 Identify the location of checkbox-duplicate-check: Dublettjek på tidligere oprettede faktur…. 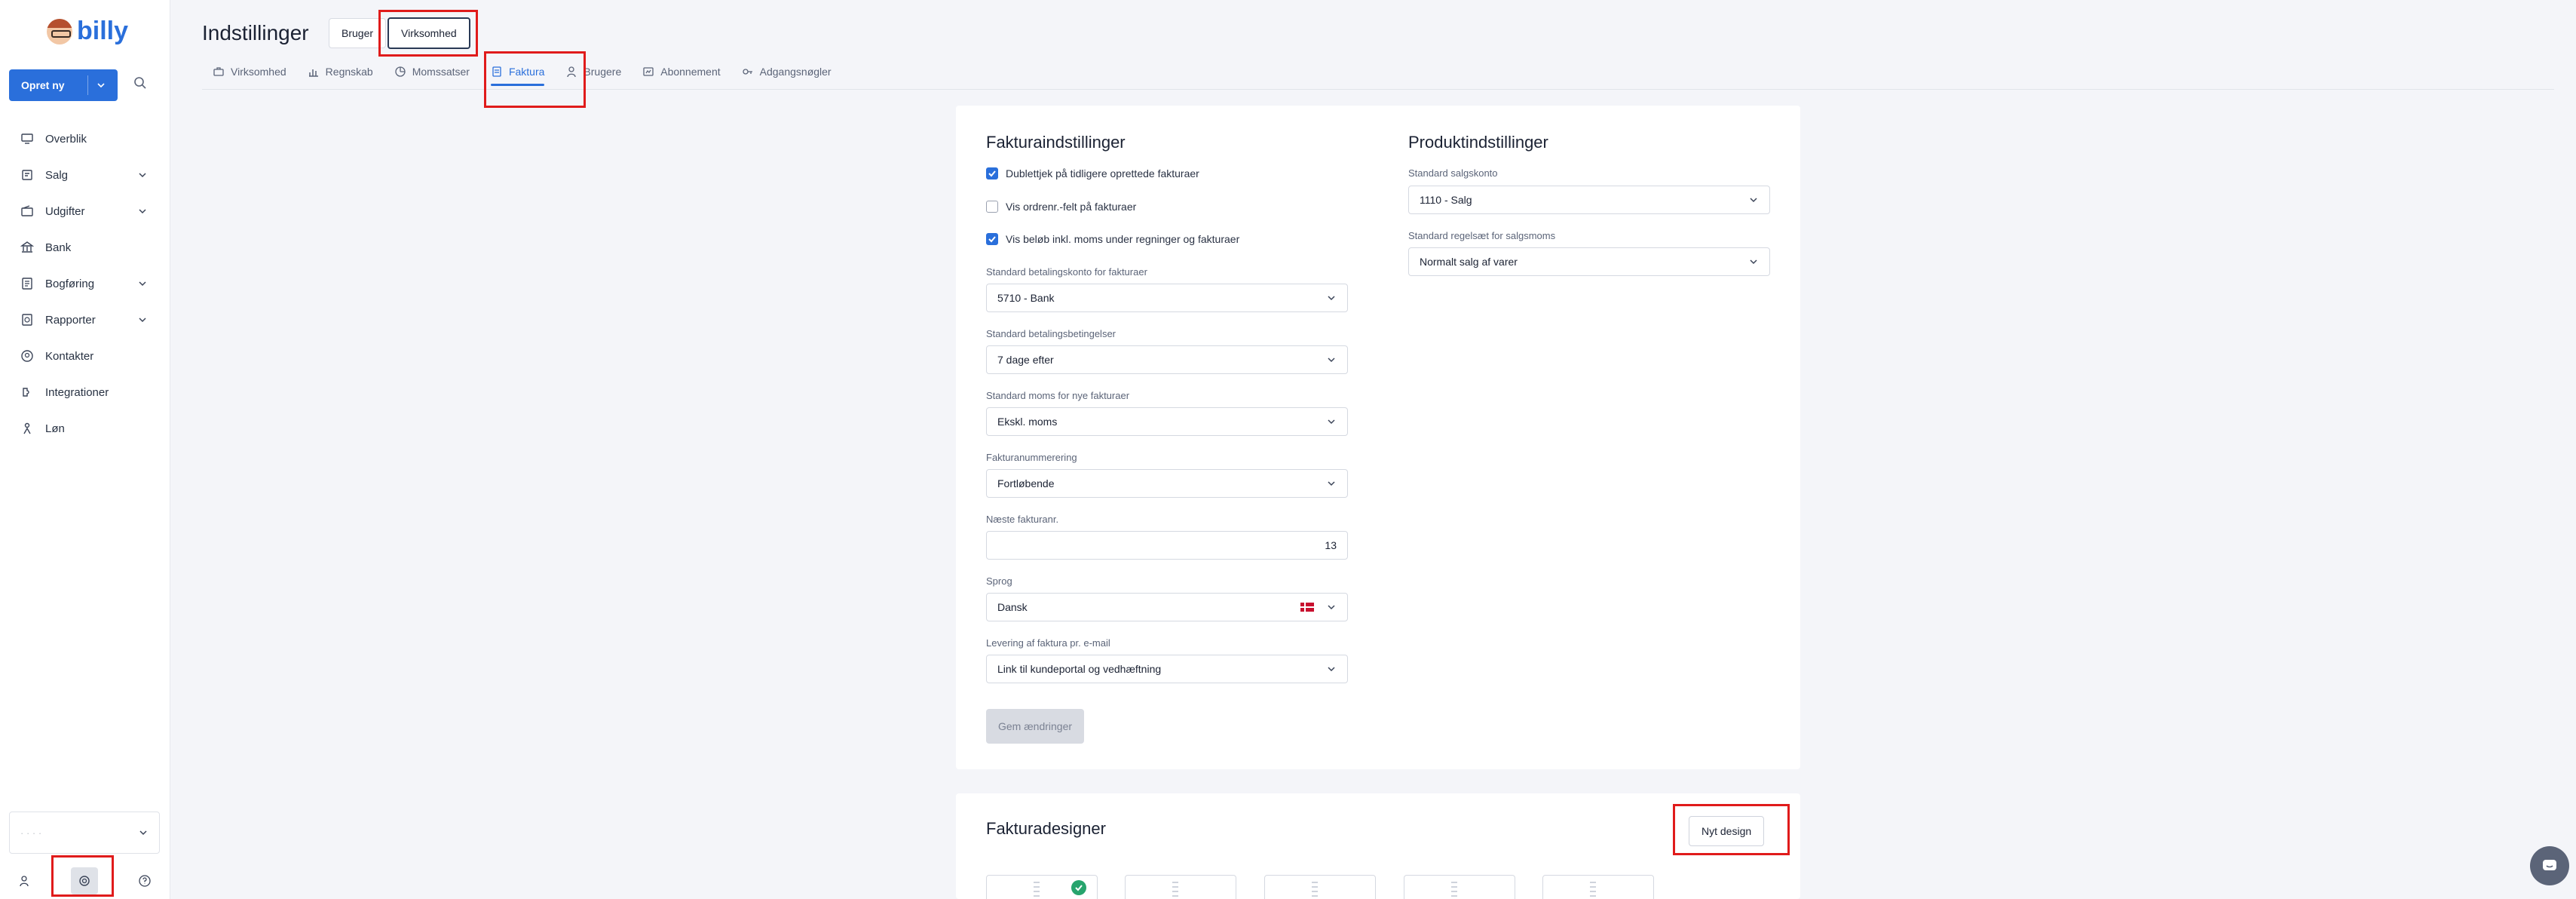
(1092, 173).